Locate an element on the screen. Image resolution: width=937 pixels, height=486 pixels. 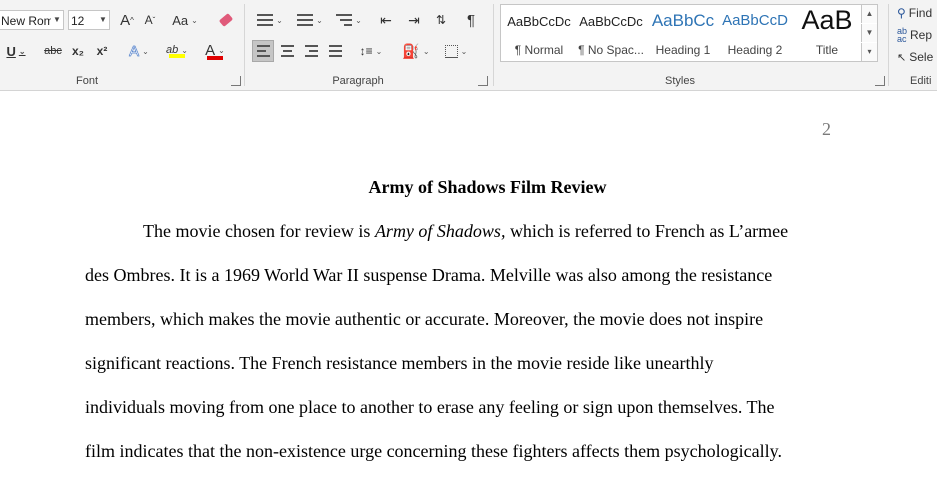
style-heading-2-sample: AaBbCcD is located at coordinates (755, 20).